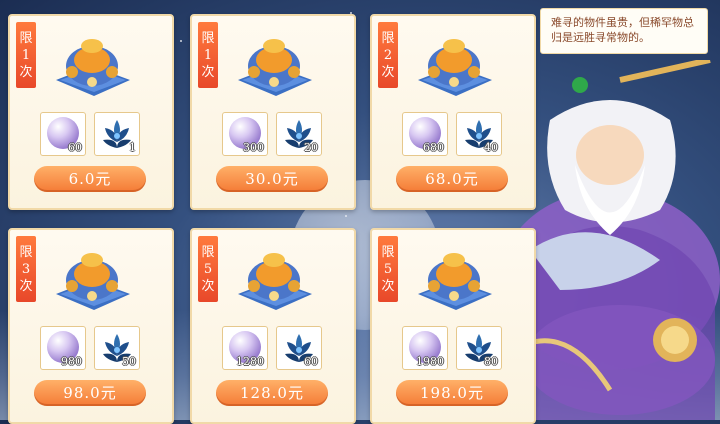  What do you see at coordinates (245, 134) in the screenshot?
I see `pearl-reward-slot: 300` at bounding box center [245, 134].